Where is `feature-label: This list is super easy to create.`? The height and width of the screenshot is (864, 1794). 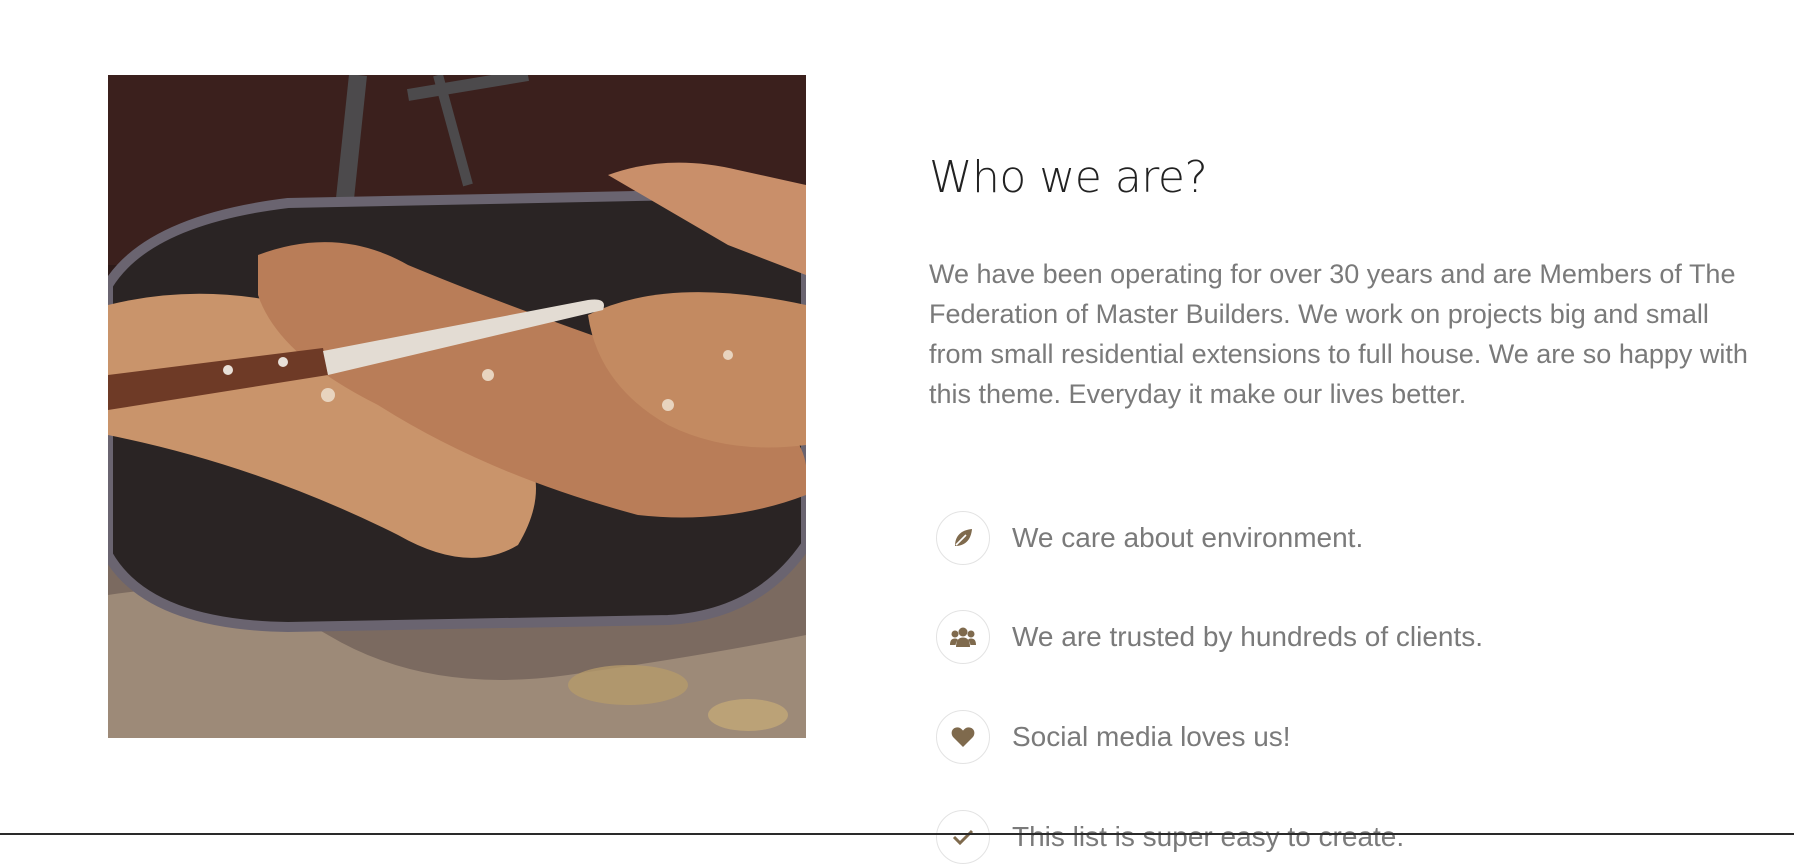
feature-label: This list is super easy to create. is located at coordinates (1208, 836).